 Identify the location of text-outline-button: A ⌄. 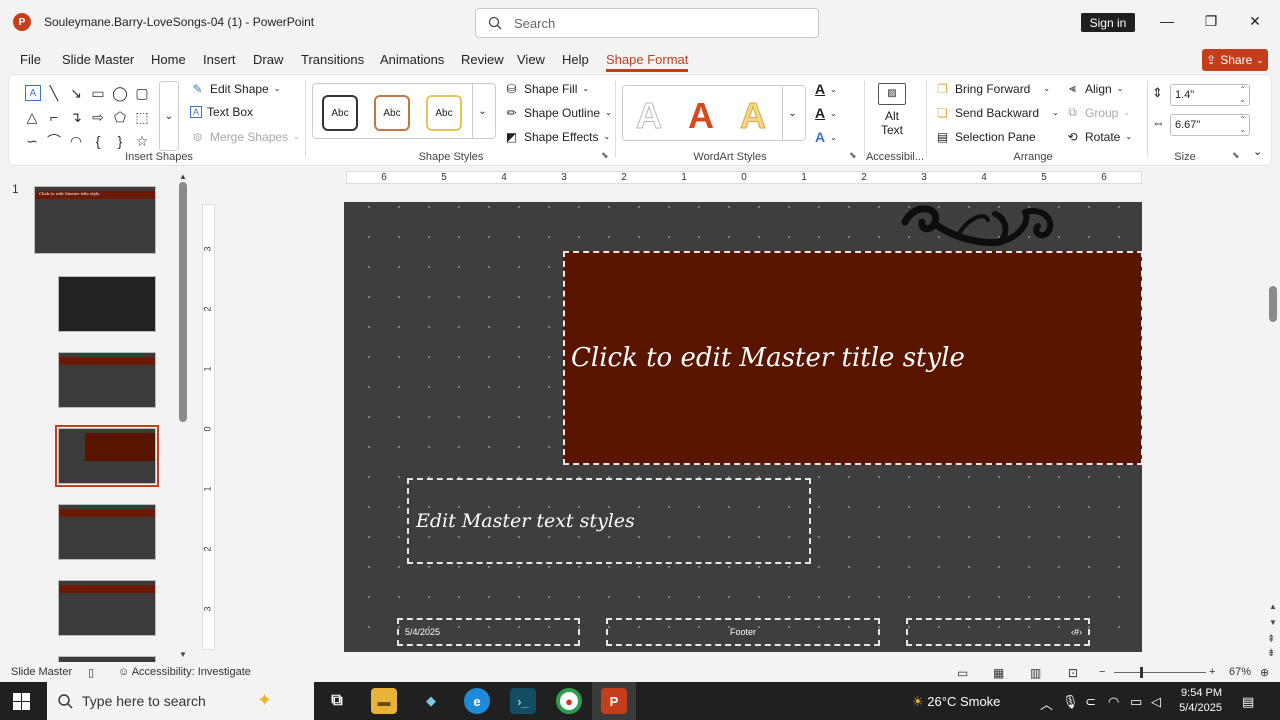
(826, 113).